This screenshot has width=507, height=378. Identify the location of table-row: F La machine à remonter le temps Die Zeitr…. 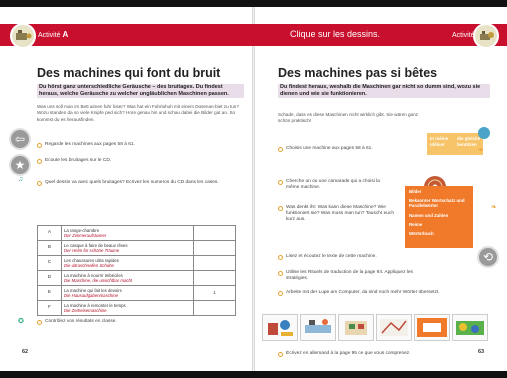
(136, 308).